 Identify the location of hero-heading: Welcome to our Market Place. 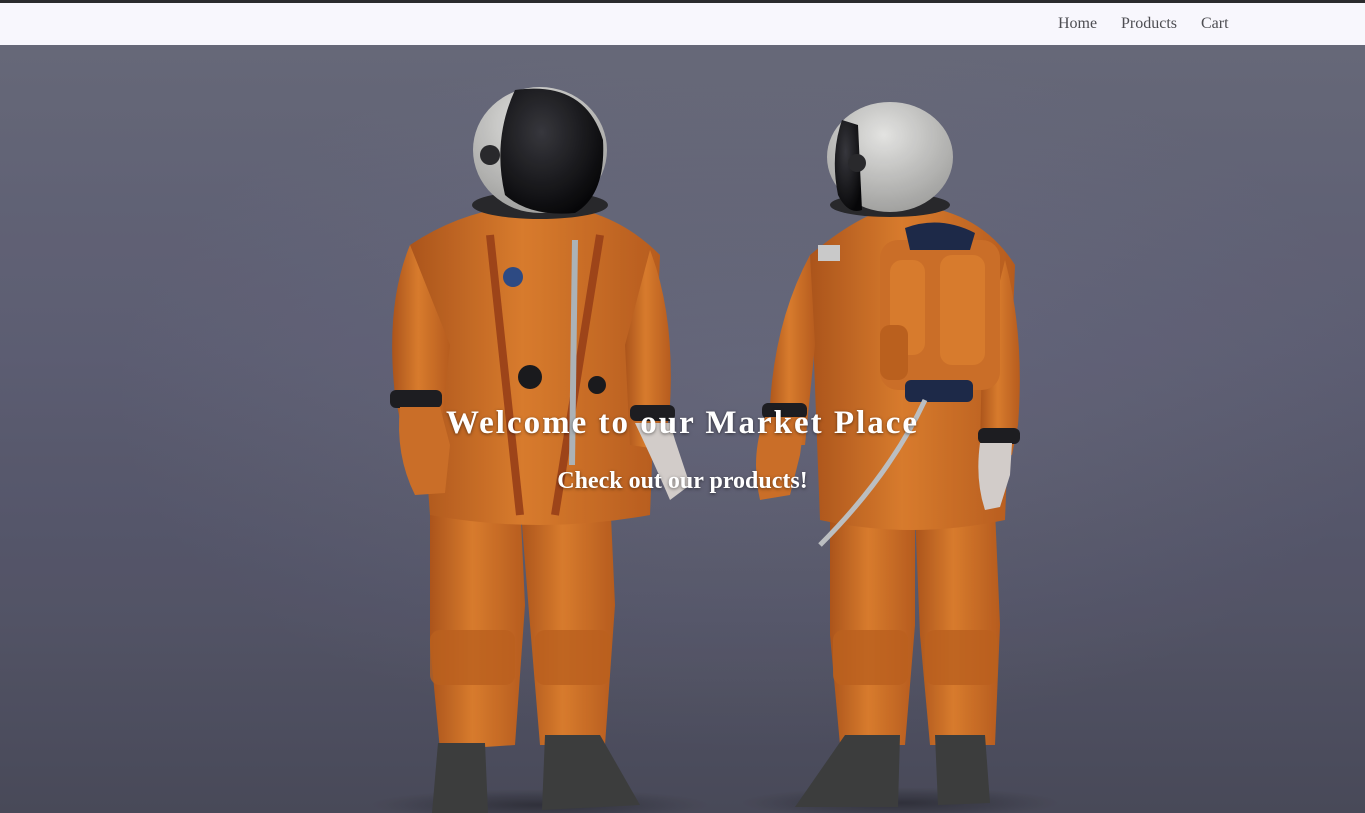
(682, 423).